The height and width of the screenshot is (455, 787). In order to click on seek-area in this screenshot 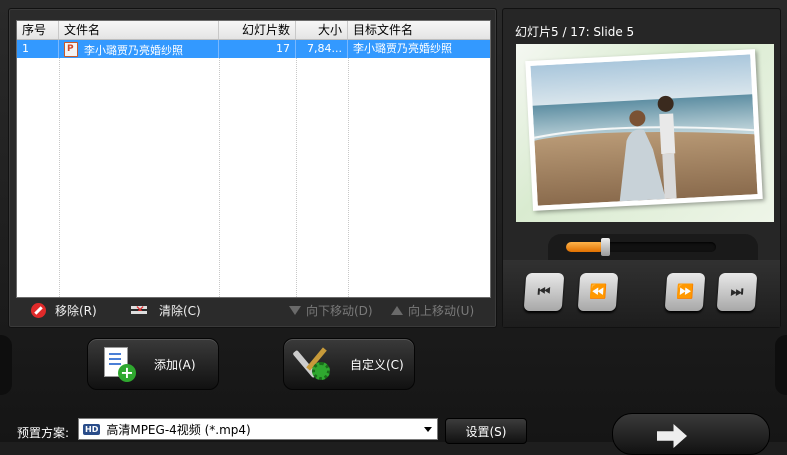, I will do `click(653, 247)`.